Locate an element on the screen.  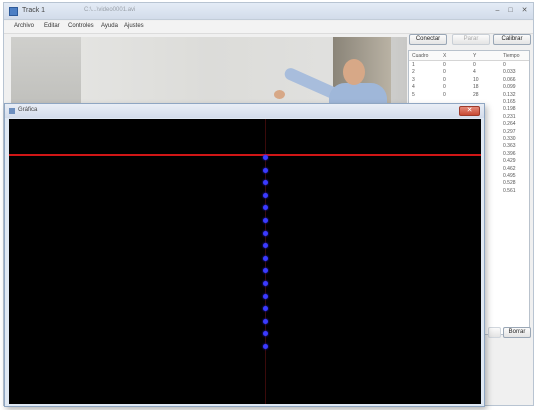
table-cell: 0.033 is located at coordinates (509, 72).